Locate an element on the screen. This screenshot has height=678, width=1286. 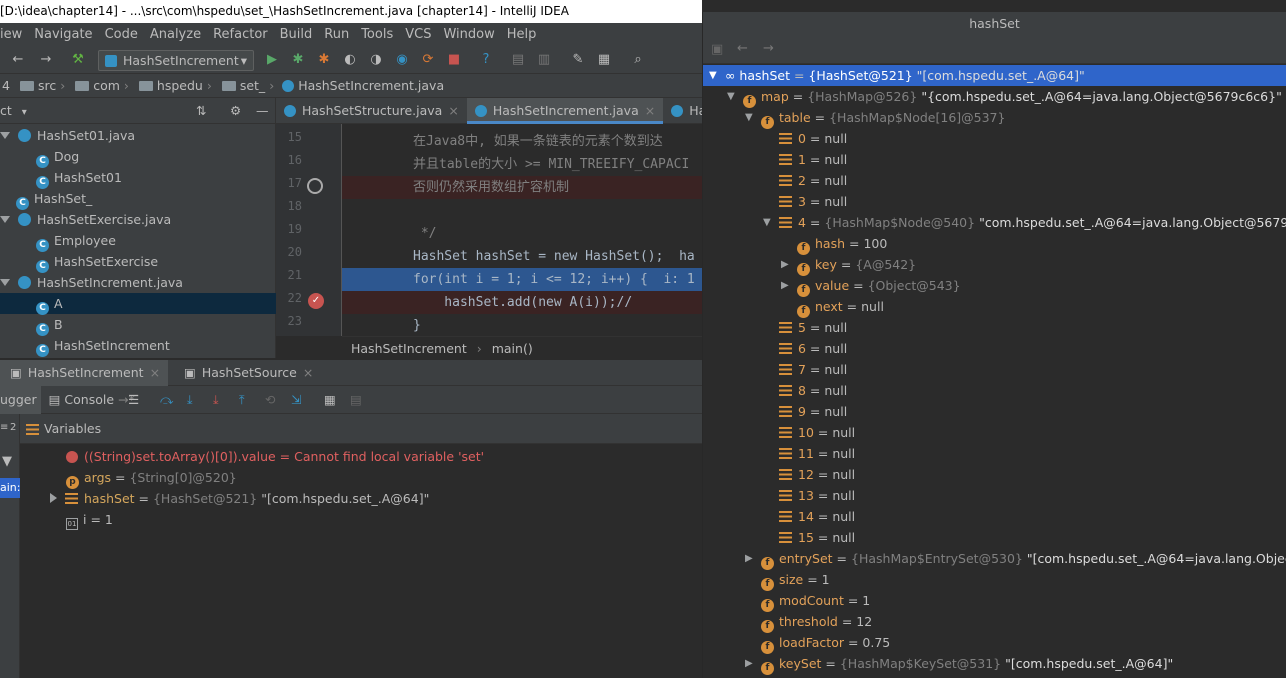
editor-tab: HashSetStructure.java × is located at coordinates (371, 111).